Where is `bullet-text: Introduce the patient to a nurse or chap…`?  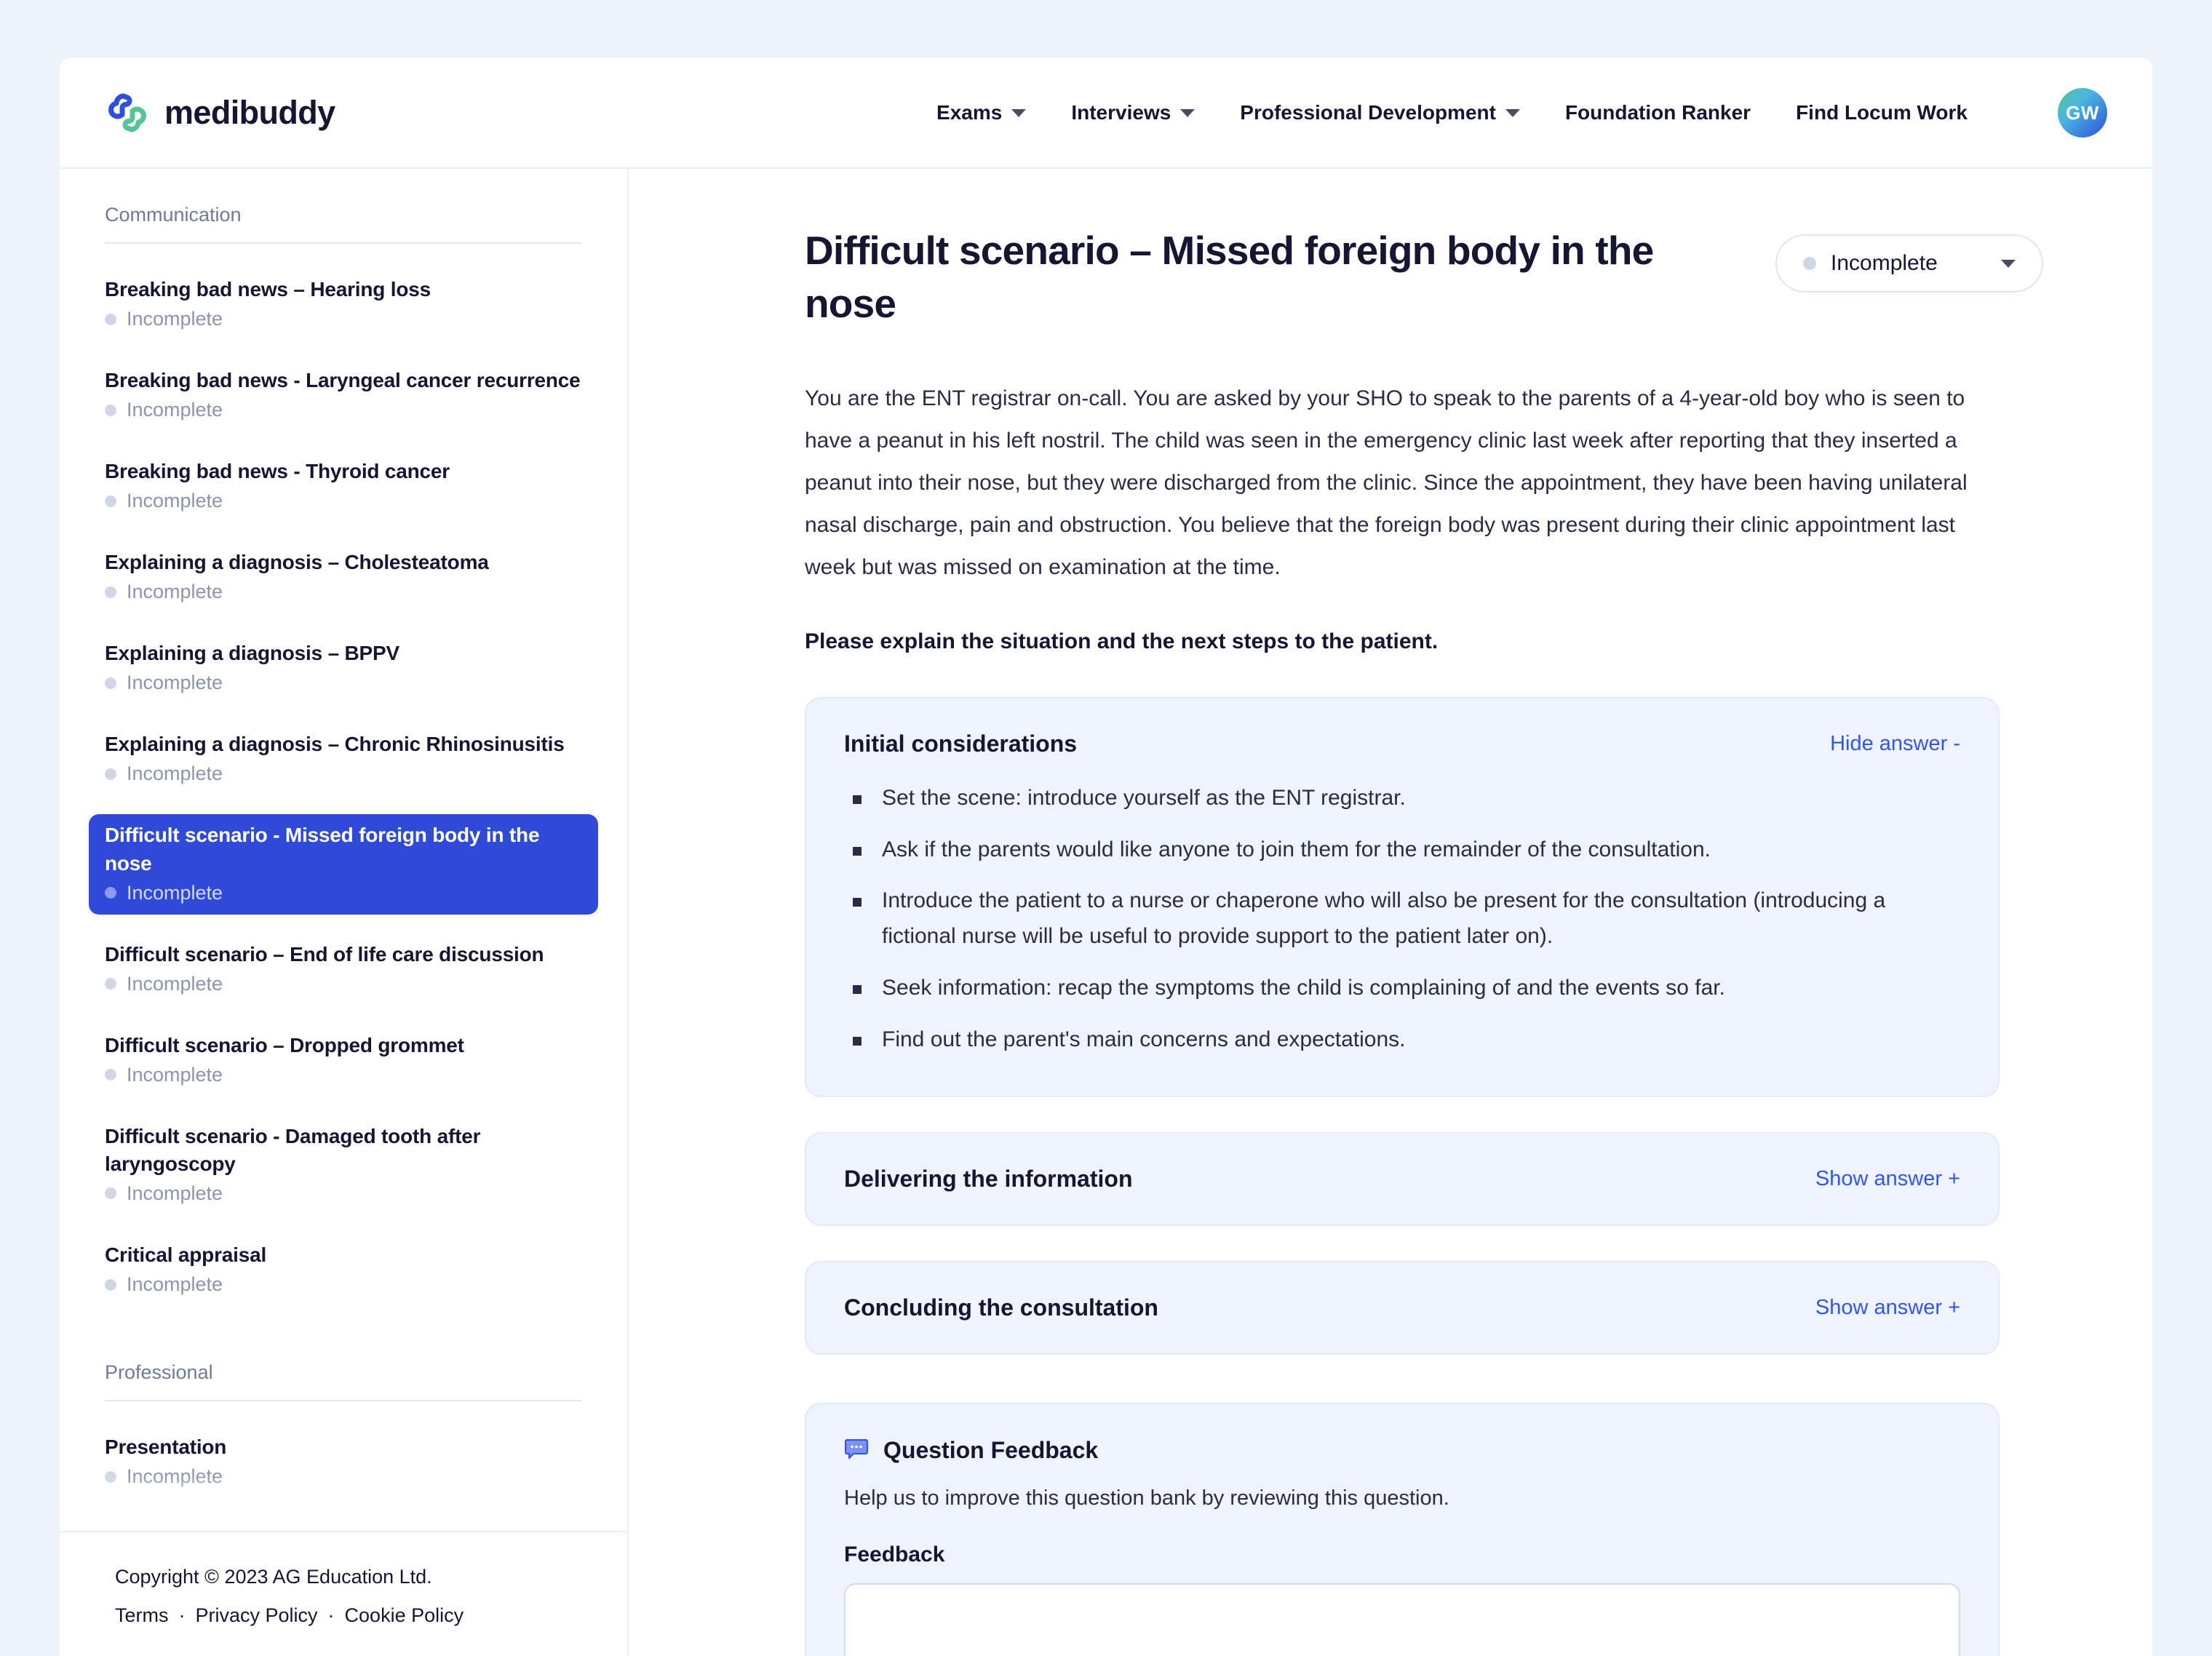
bullet-text: Introduce the patient to a nurse or chap… is located at coordinates (1384, 919).